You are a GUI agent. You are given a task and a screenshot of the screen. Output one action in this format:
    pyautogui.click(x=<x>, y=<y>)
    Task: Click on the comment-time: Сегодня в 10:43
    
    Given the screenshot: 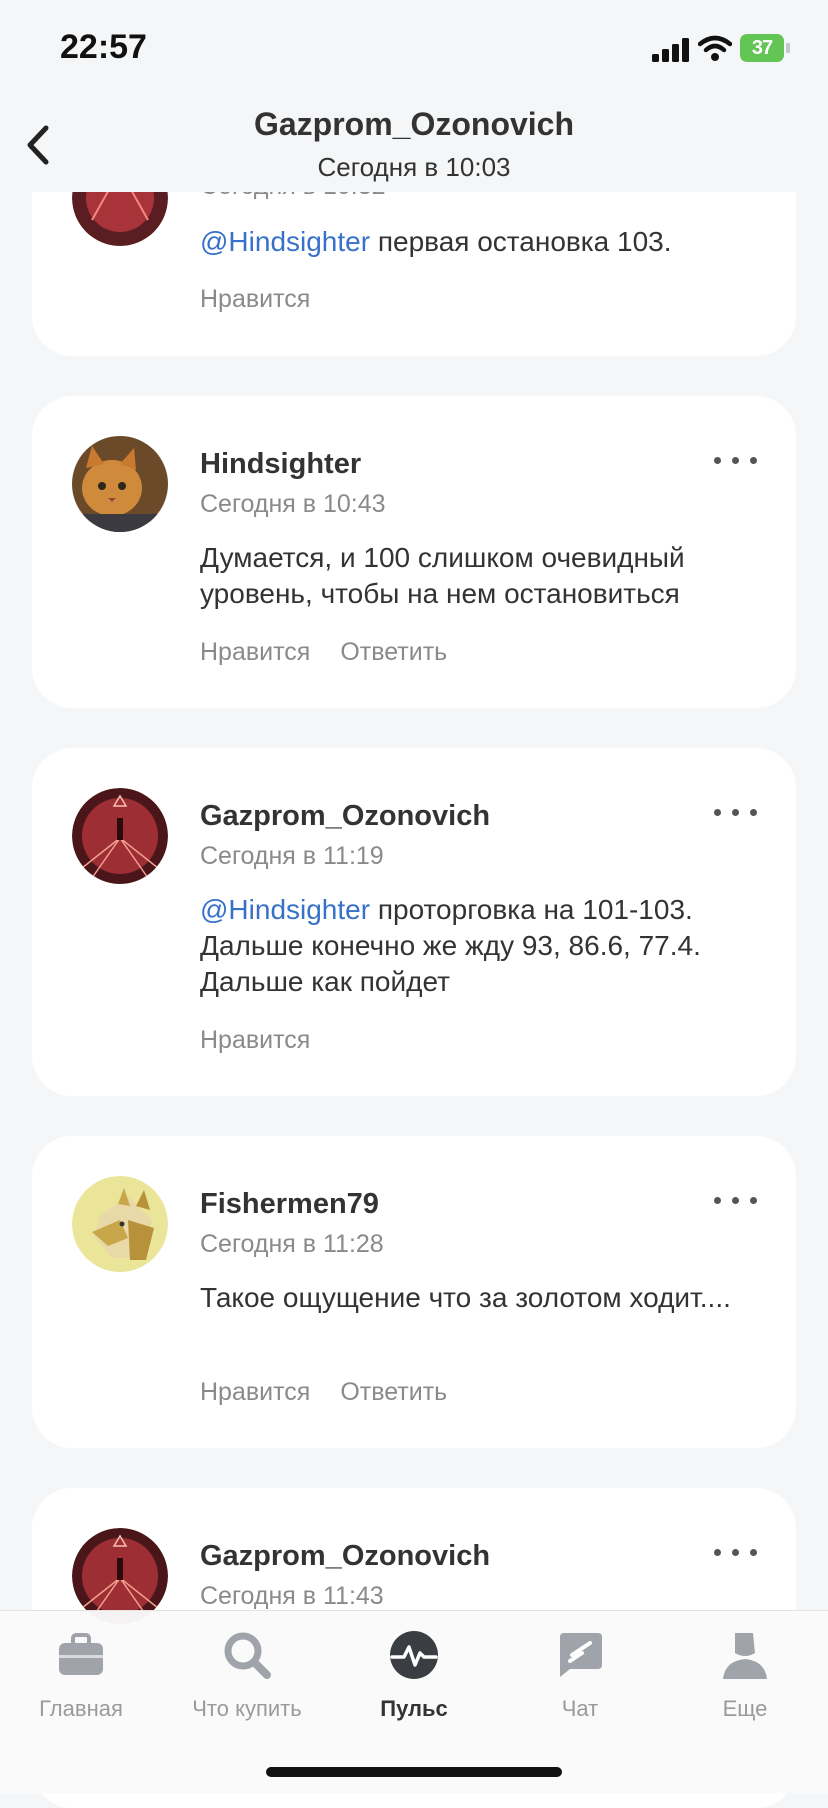 What is the action you would take?
    pyautogui.click(x=293, y=504)
    